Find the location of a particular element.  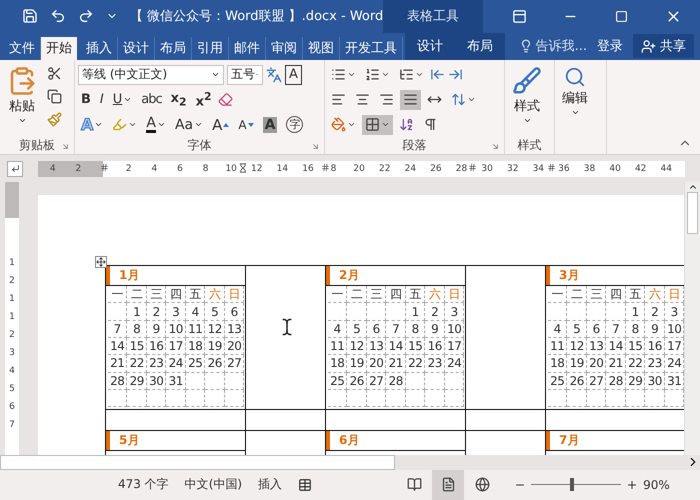

format-button: x$^{2}$ is located at coordinates (203, 100).